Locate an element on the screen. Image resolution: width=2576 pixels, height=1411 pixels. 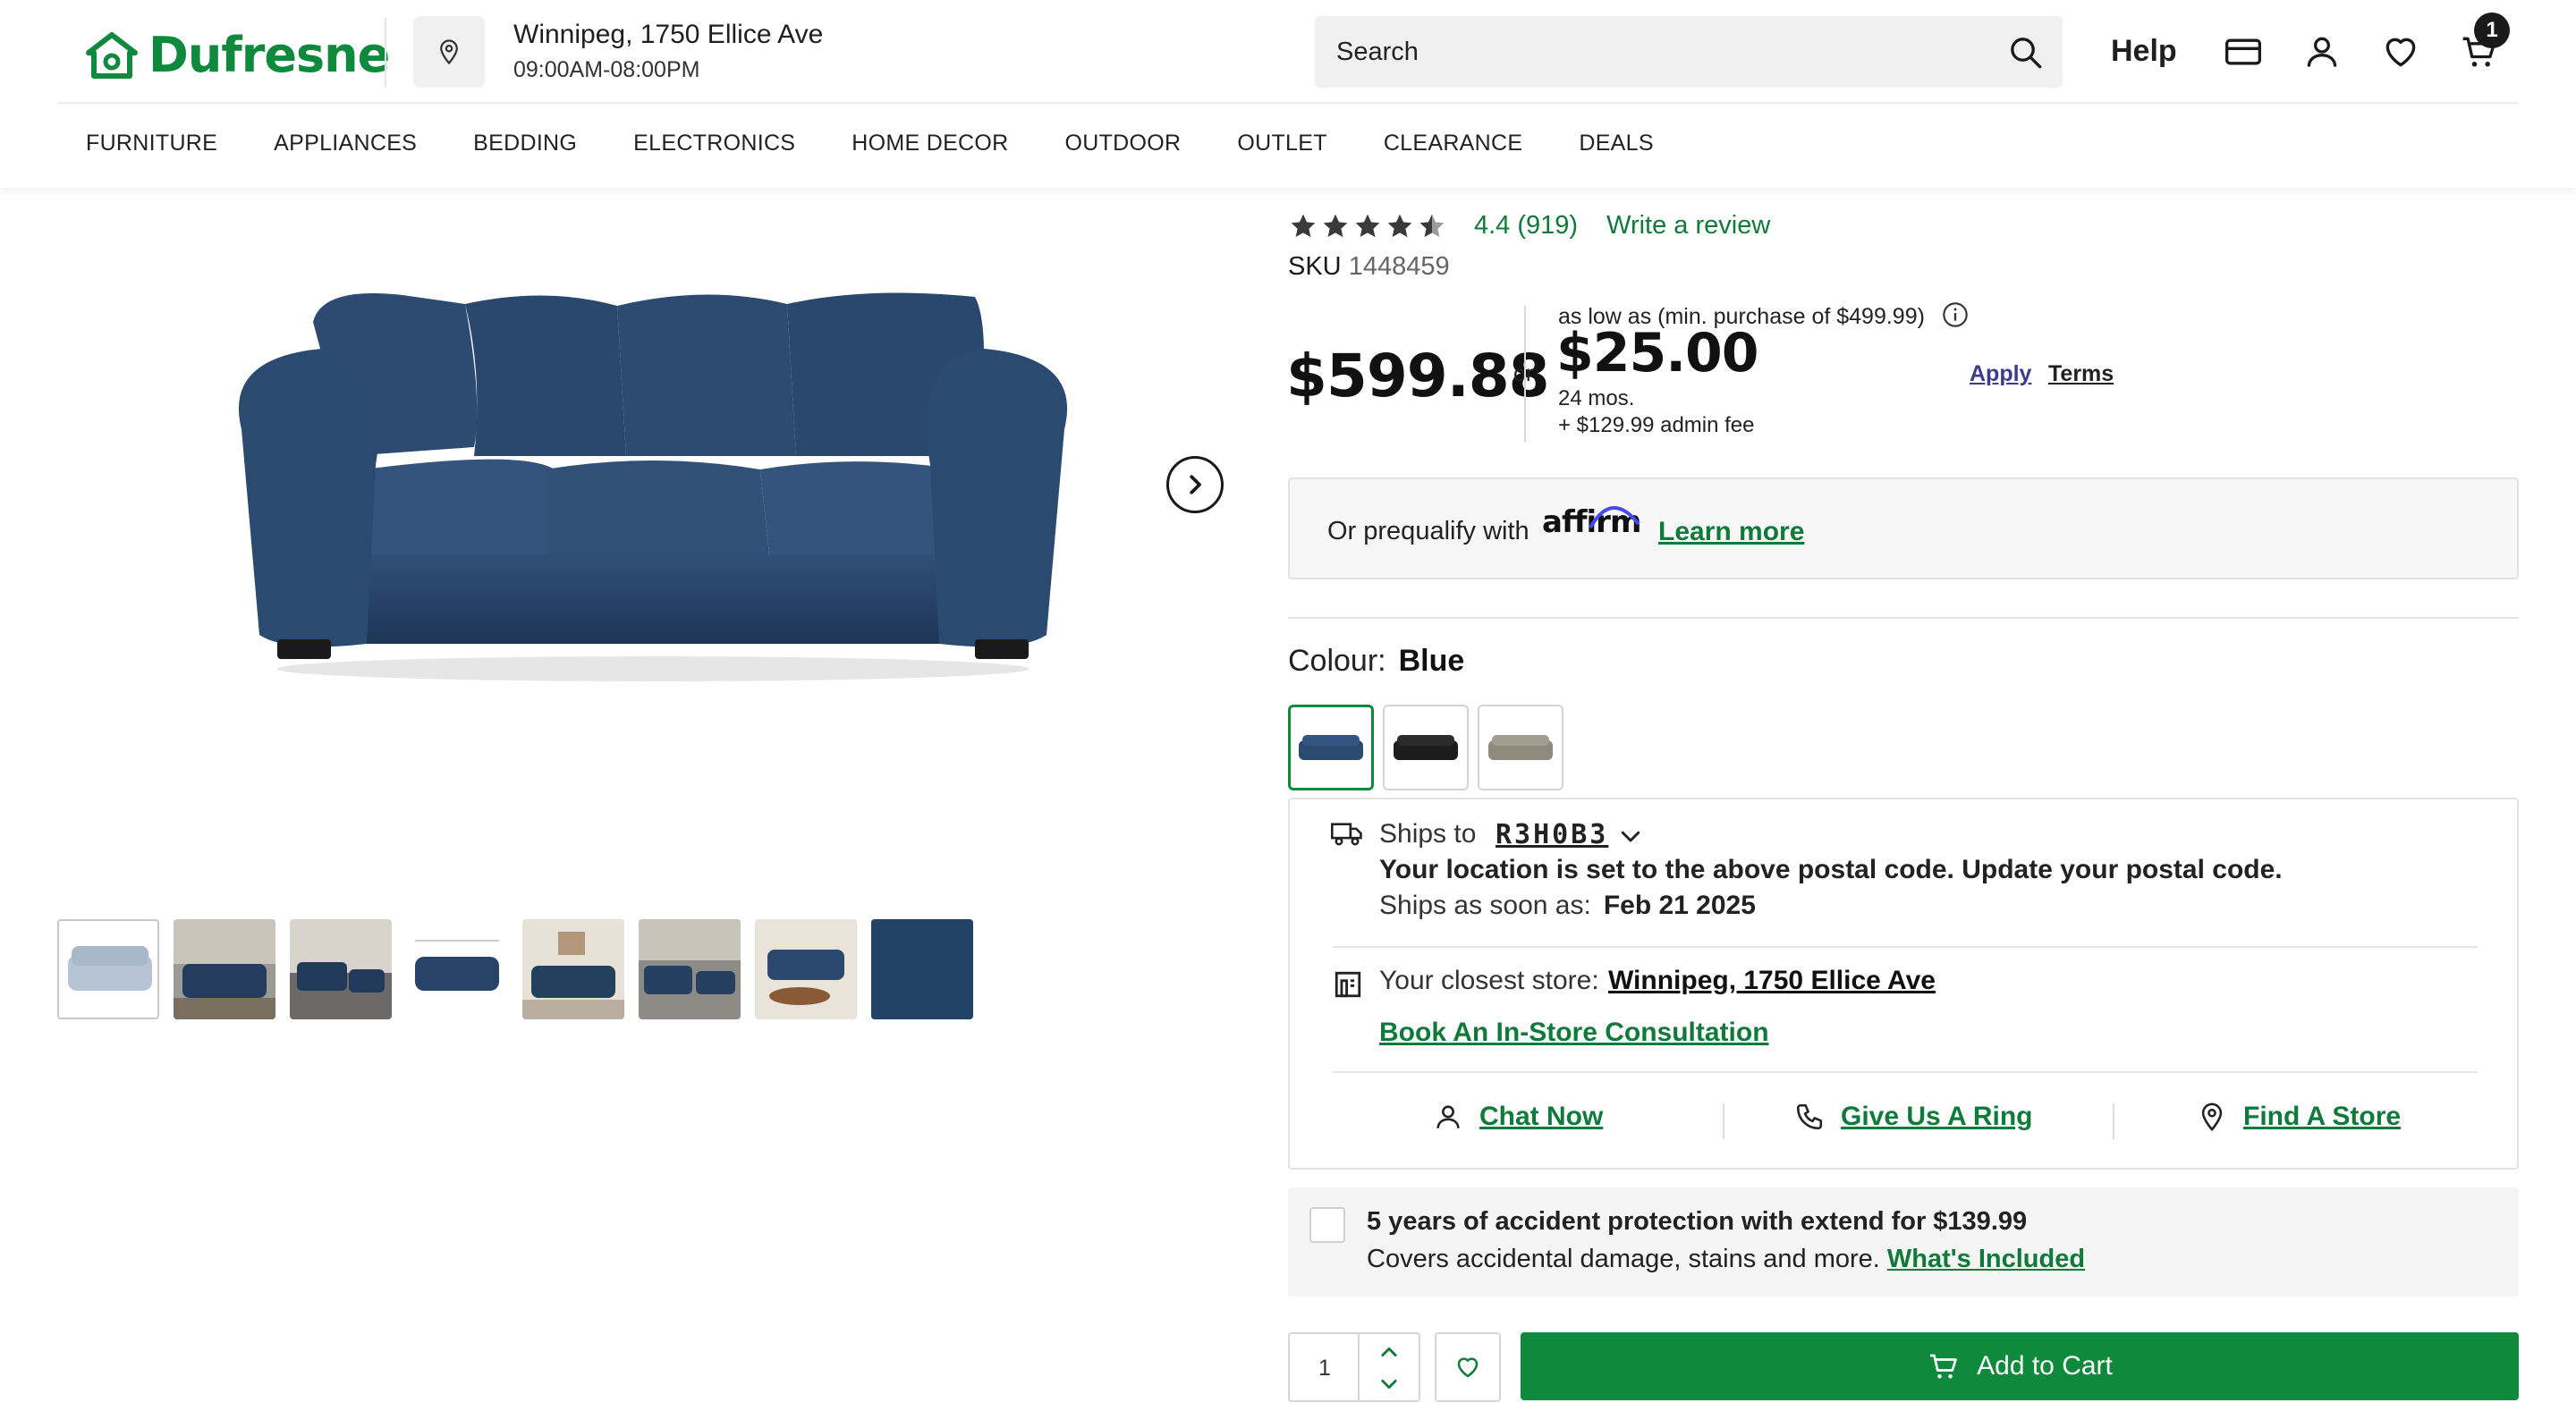
affirm-prequalify-box: Or prequalify with affirm Learn more is located at coordinates (1903, 528).